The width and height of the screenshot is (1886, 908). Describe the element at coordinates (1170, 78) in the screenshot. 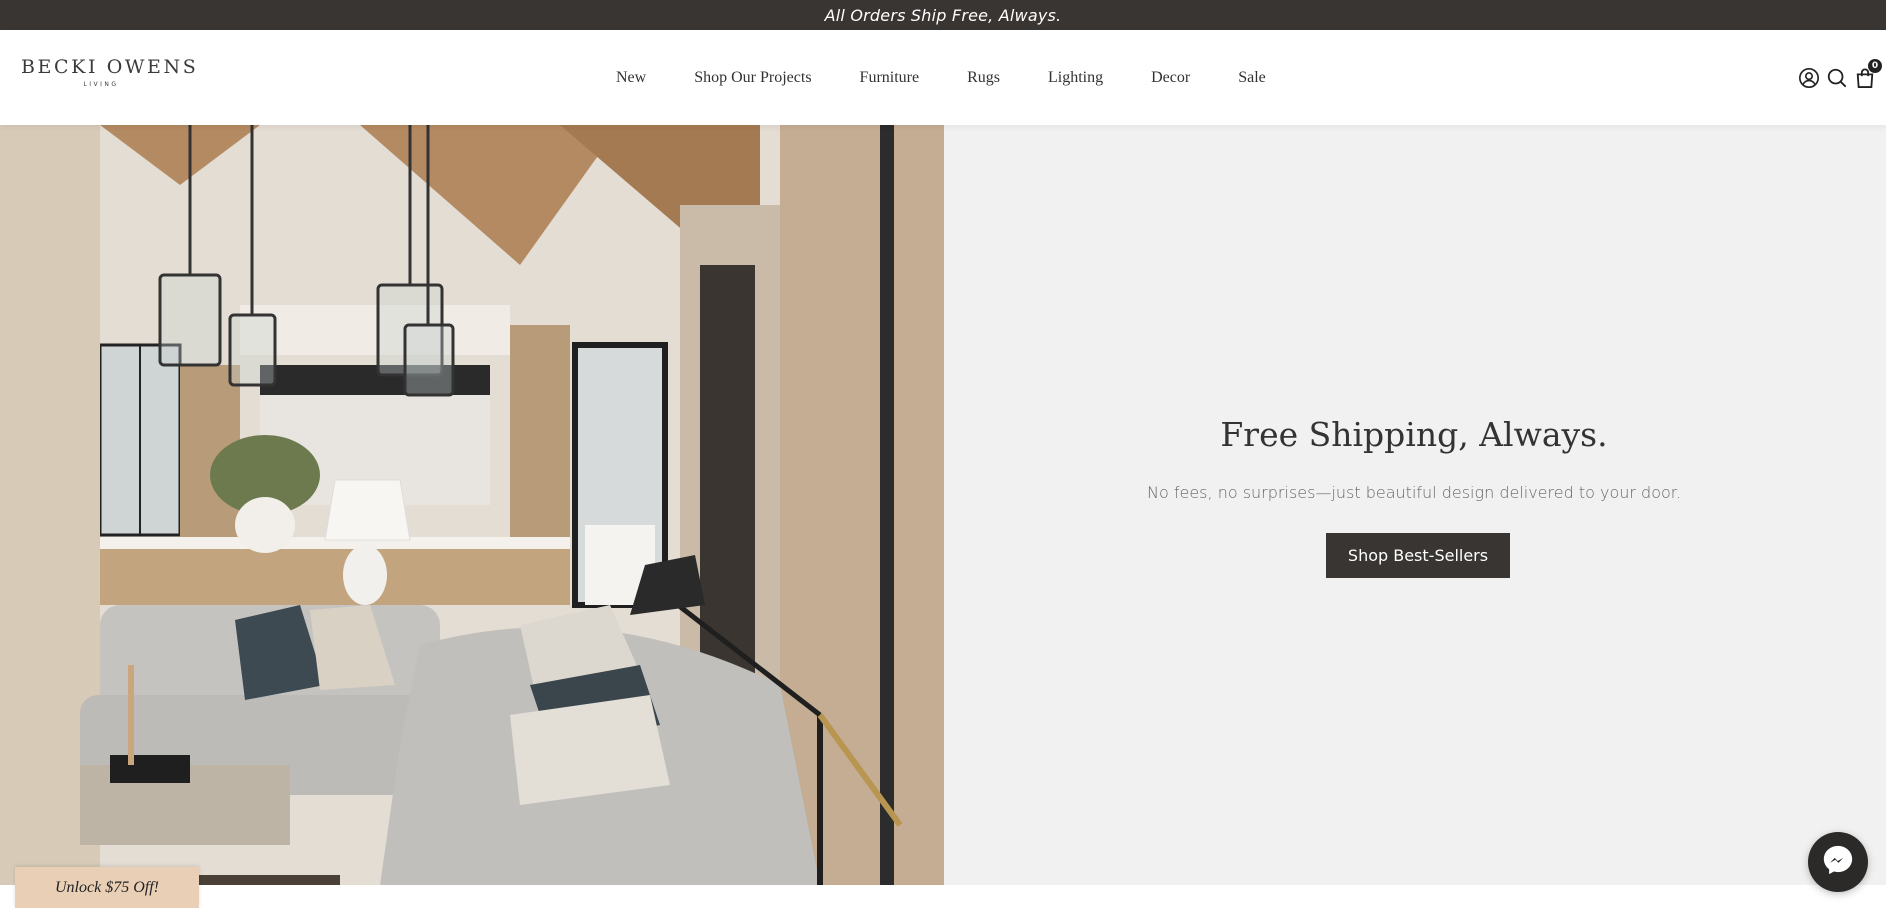

I see `nav-item-decor: Decor` at that location.